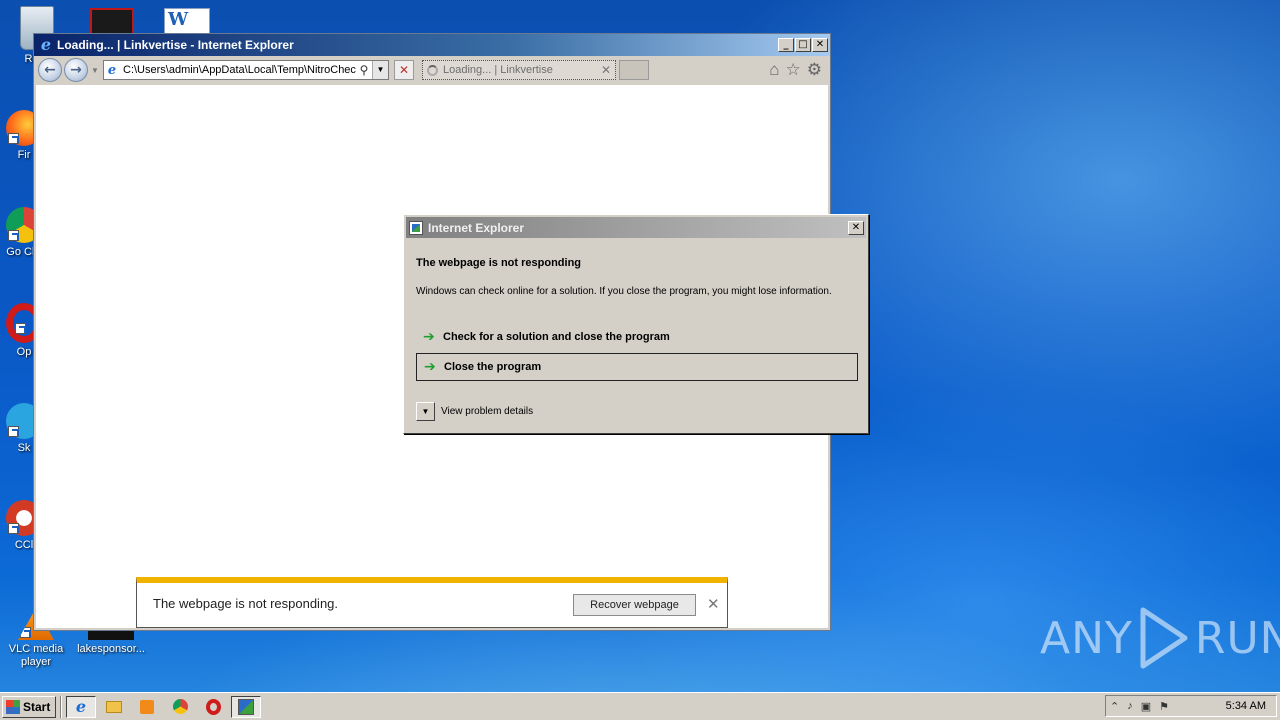 This screenshot has width=1280, height=720. Describe the element at coordinates (1164, 638) in the screenshot. I see `play-logo-icon` at that location.